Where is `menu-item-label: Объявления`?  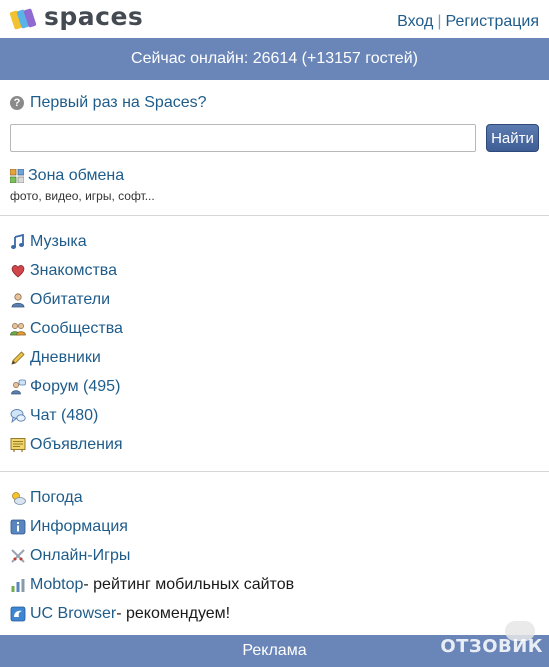
menu-item-label: Объявления is located at coordinates (76, 444).